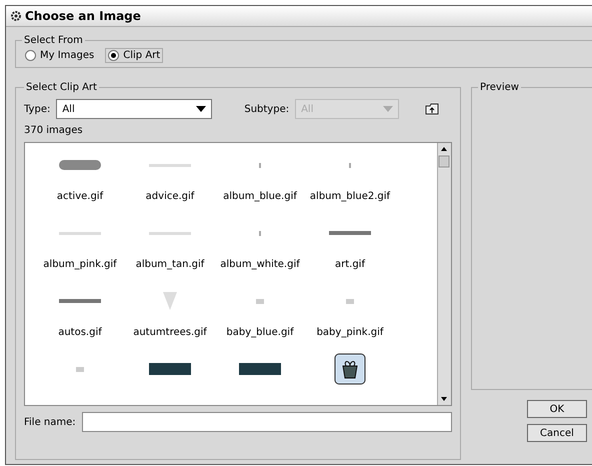  What do you see at coordinates (350, 187) in the screenshot?
I see `image-item: album_blue2.gif` at bounding box center [350, 187].